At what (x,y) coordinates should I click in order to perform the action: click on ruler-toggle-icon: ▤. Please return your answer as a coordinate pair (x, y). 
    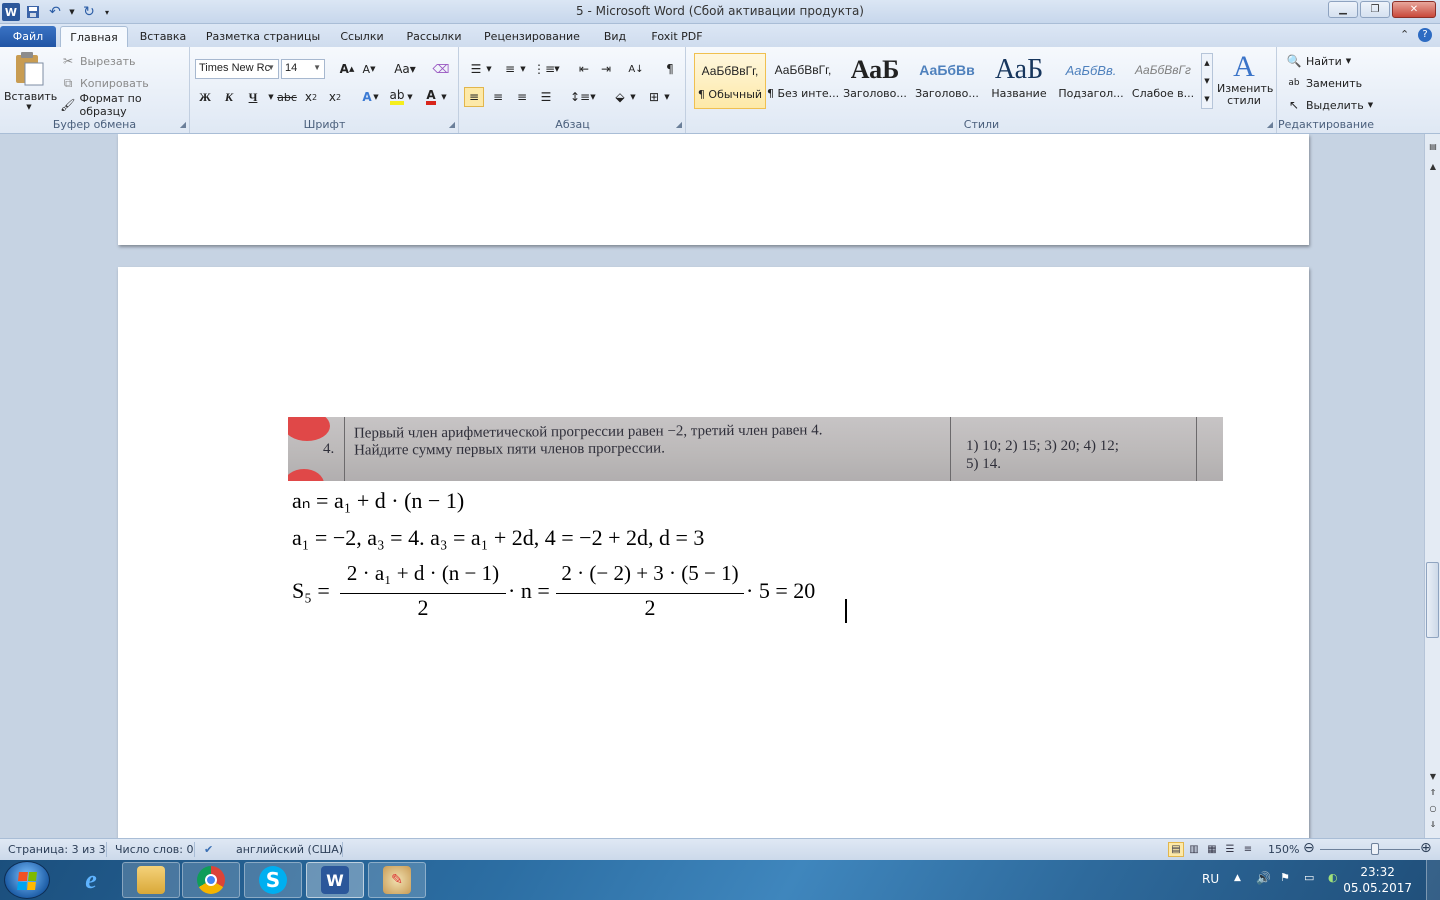
    Looking at the image, I should click on (1433, 146).